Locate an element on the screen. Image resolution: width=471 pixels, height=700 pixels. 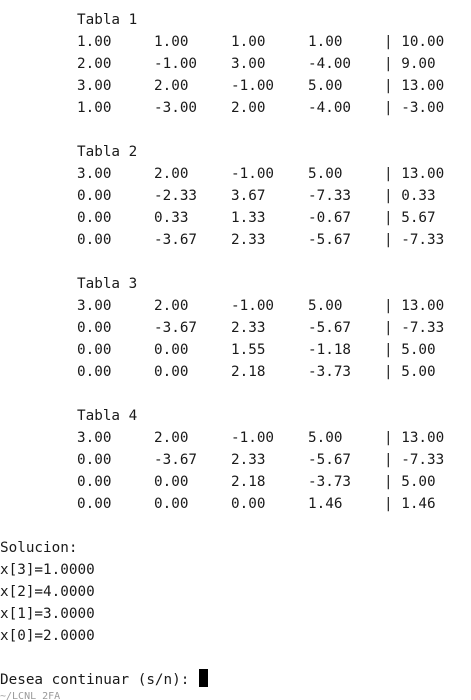
matrix-cell: -2.33 is located at coordinates (176, 196).